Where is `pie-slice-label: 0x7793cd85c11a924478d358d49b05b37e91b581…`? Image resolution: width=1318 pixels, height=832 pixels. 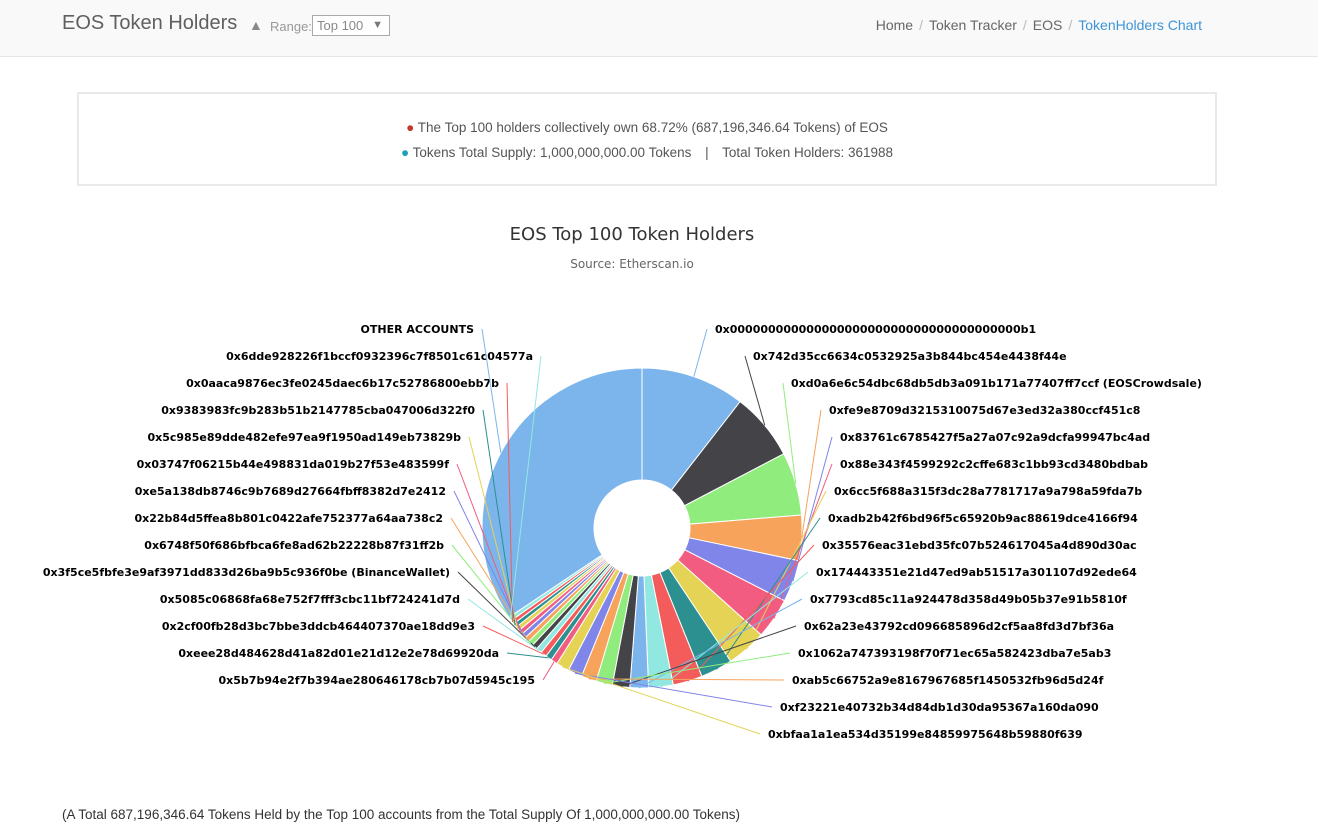 pie-slice-label: 0x7793cd85c11a924478d358d49b05b37e91b581… is located at coordinates (968, 599).